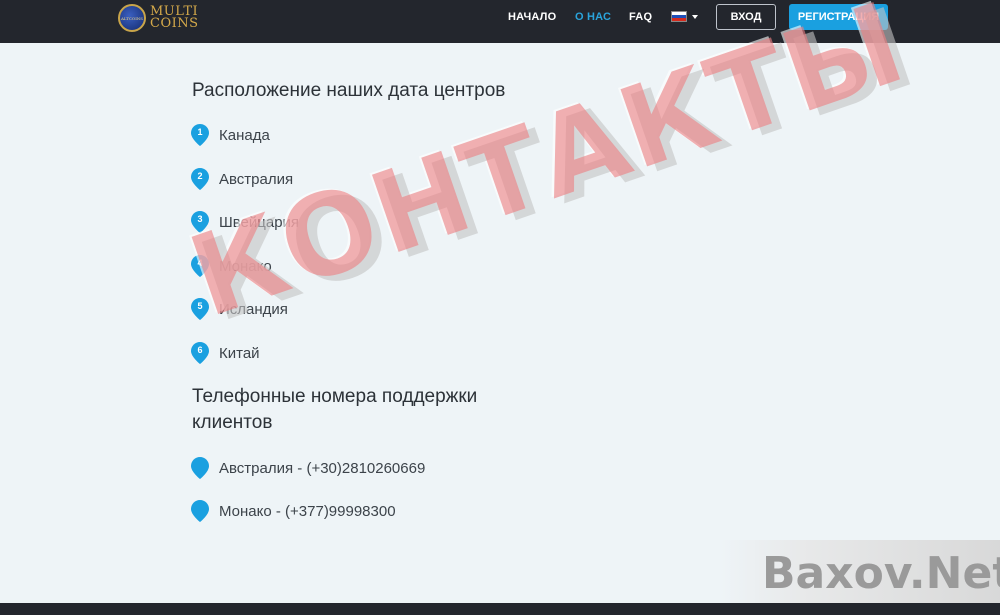  I want to click on list-item: 6 Китай, so click(225, 353).